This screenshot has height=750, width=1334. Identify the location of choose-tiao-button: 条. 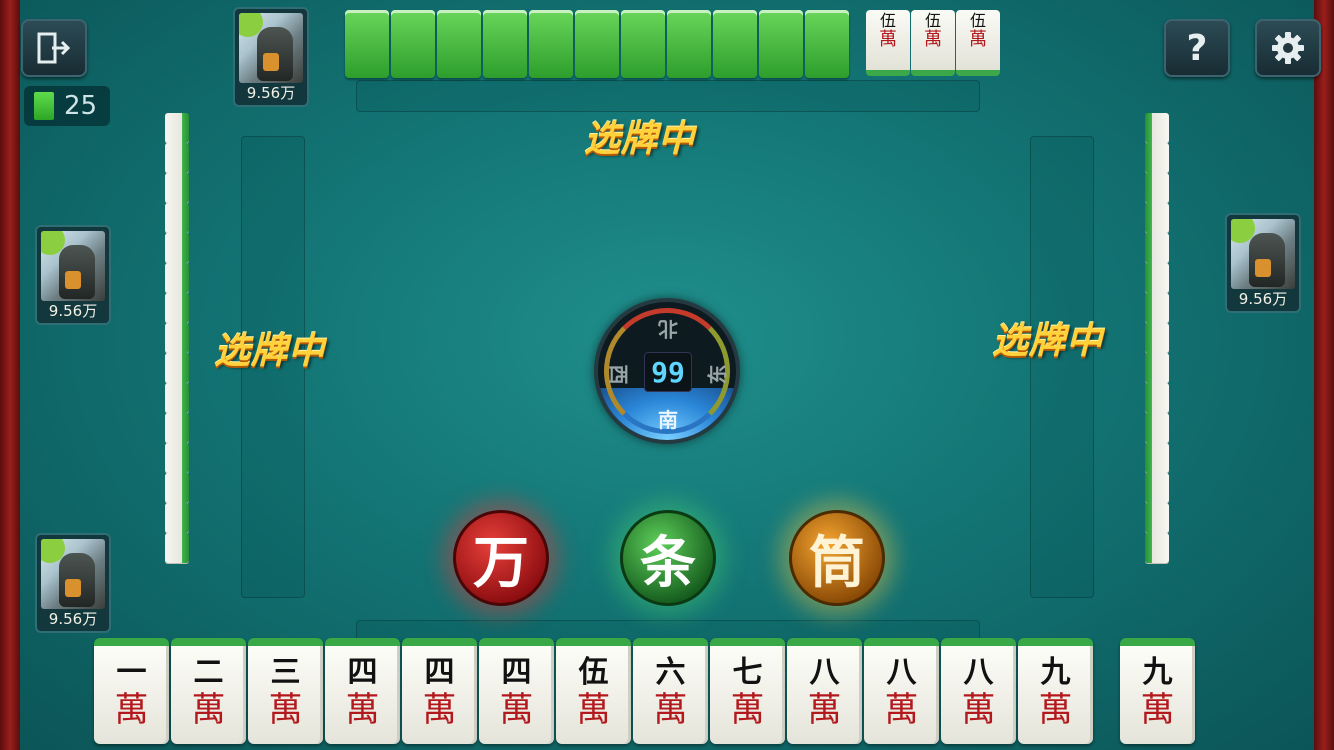
(668, 558).